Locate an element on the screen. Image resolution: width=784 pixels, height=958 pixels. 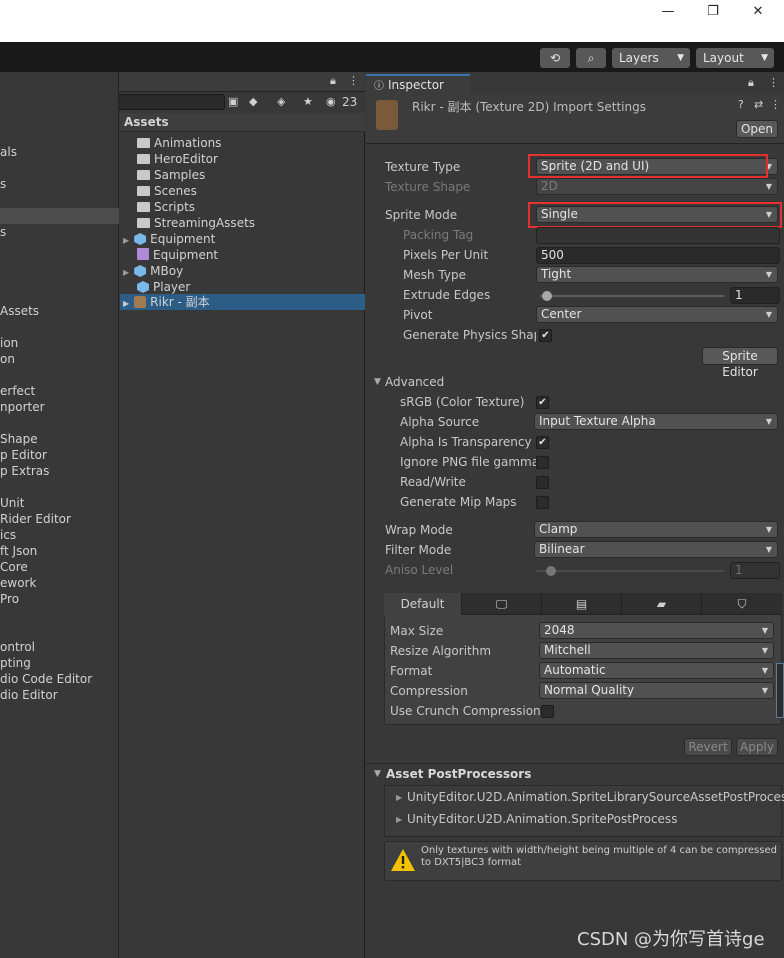
alpha-source-dropdown: Input Texture Alpha ▼ is located at coordinates (656, 421).